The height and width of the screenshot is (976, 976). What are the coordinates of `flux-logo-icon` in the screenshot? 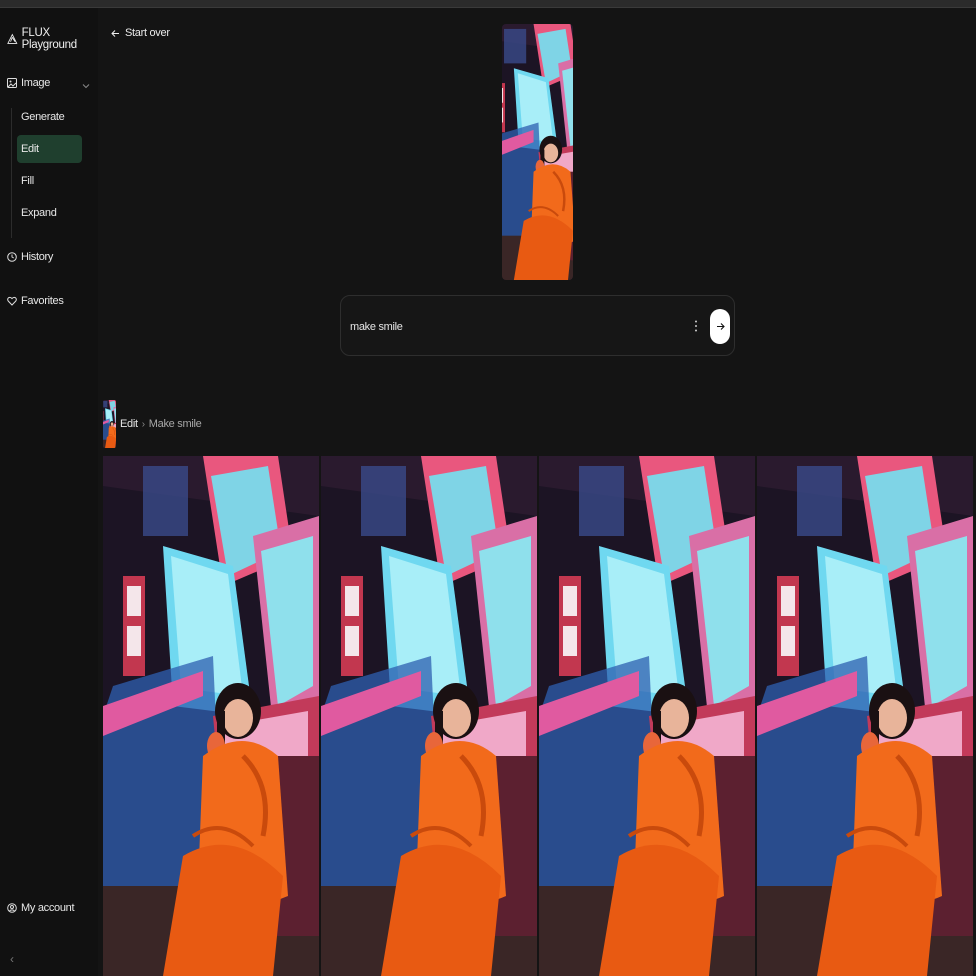 It's located at (12, 38).